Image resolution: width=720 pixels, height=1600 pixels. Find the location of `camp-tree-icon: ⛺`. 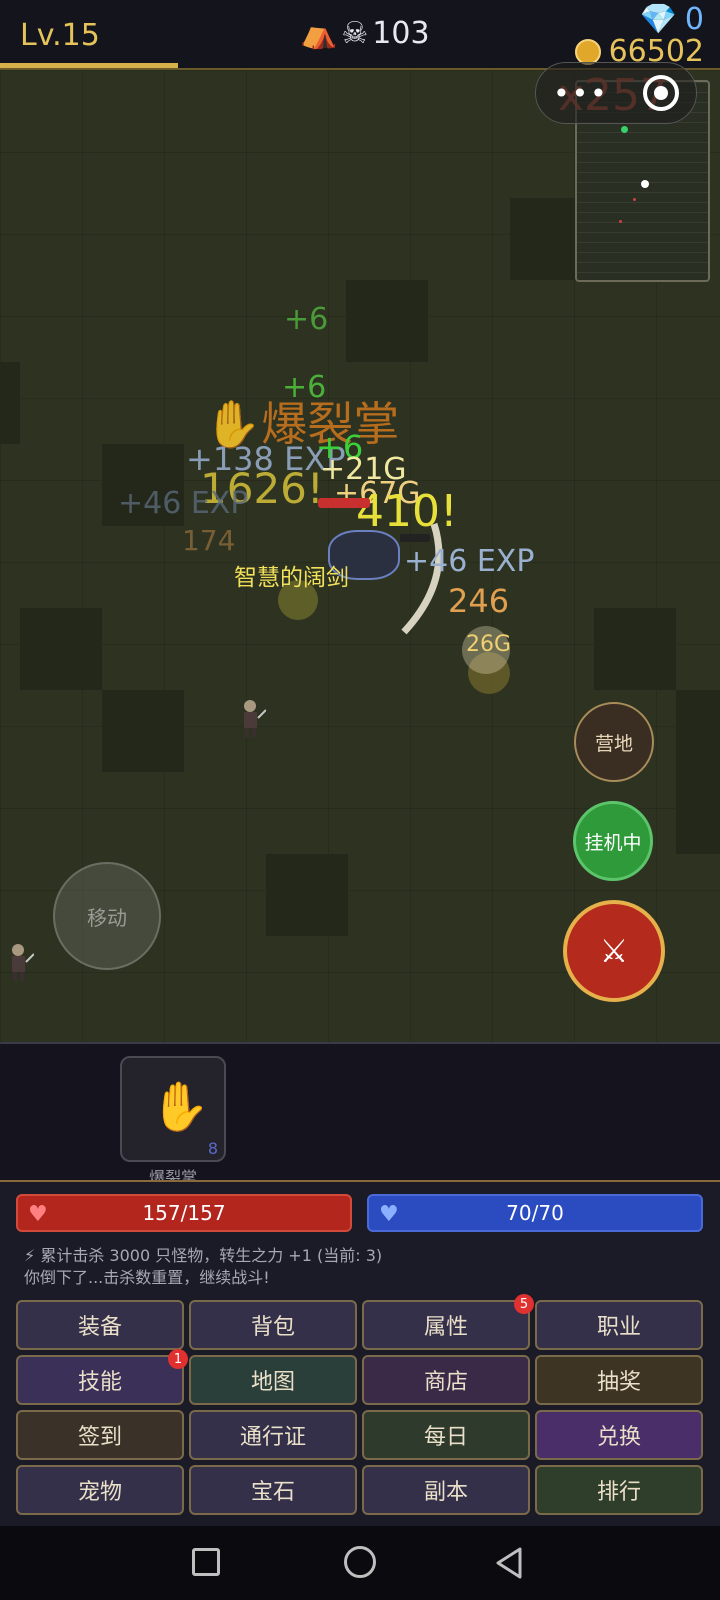

camp-tree-icon: ⛺ is located at coordinates (319, 33).